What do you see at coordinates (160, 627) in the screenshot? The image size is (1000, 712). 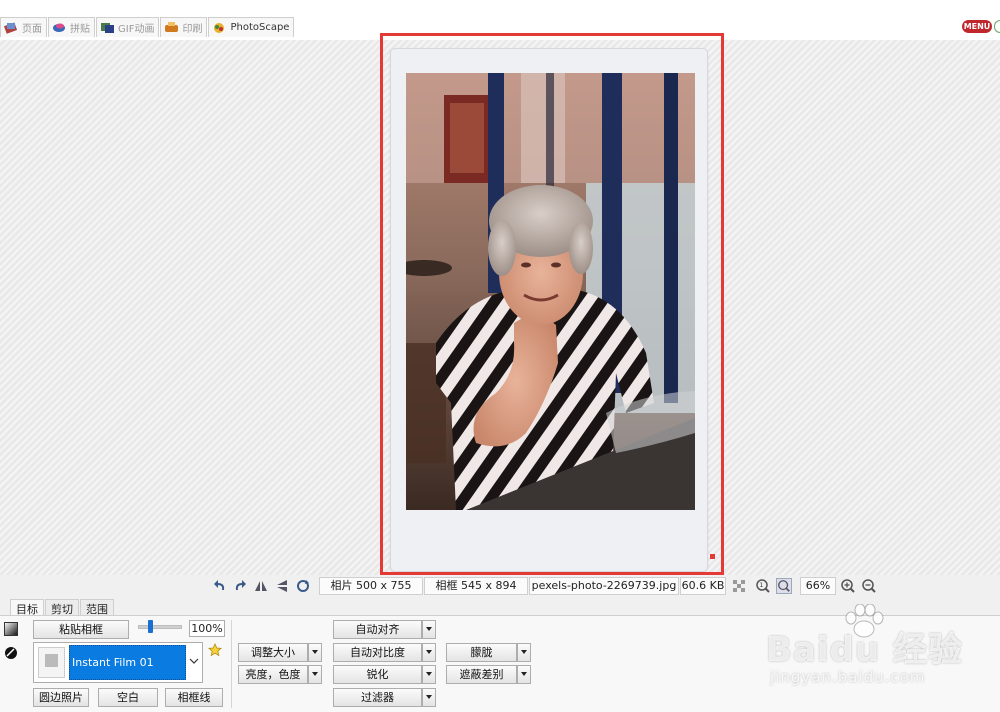 I see `opacity-slider-track` at bounding box center [160, 627].